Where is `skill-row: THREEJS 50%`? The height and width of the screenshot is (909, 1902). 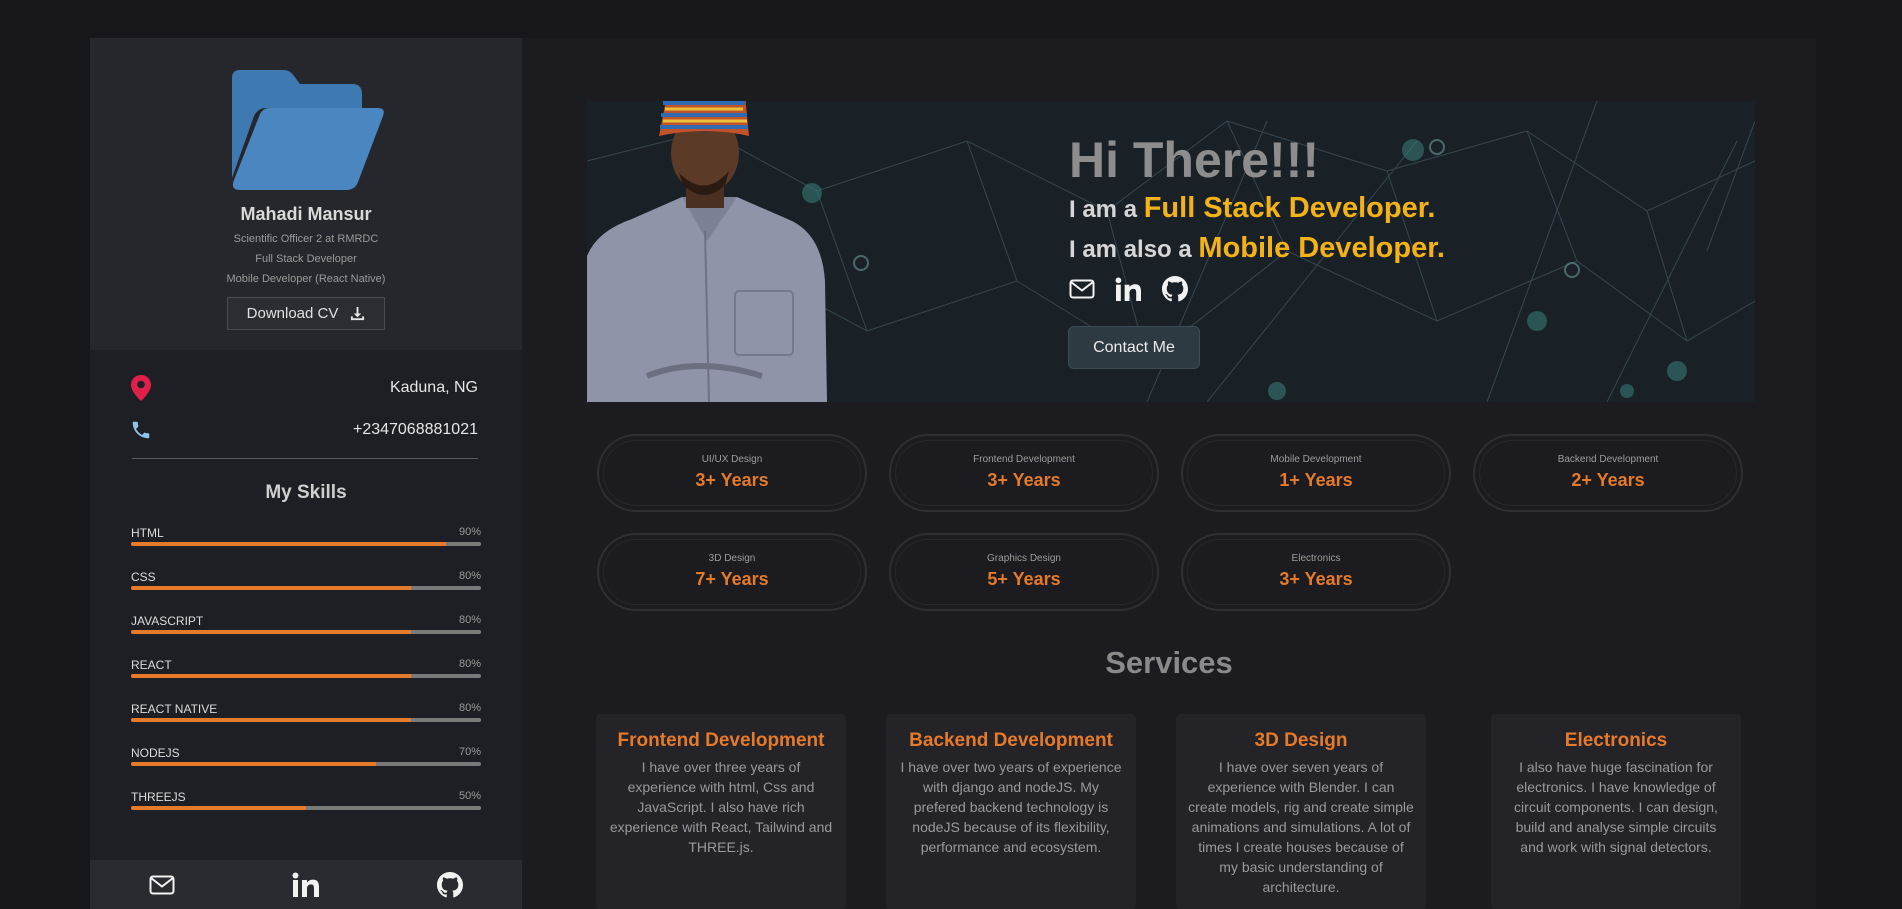 skill-row: THREEJS 50% is located at coordinates (306, 802).